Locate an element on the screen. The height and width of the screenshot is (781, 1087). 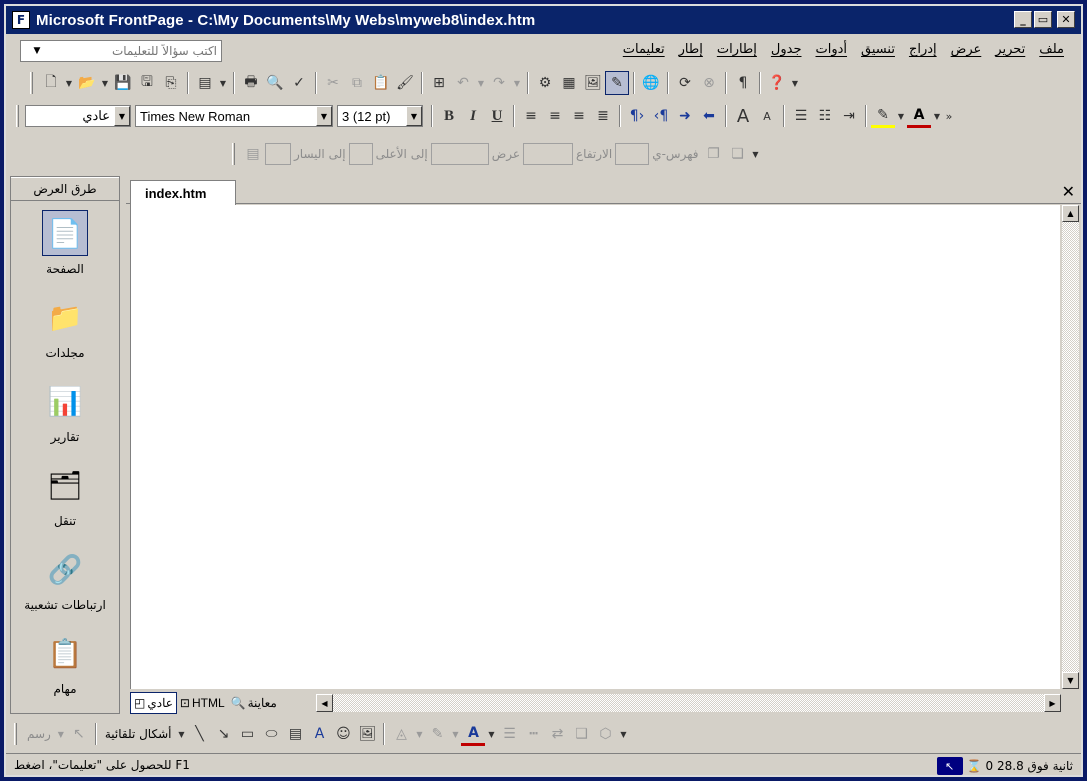
horizontal-scrollbar: ◀ ▶ is located at coordinates (688, 703).